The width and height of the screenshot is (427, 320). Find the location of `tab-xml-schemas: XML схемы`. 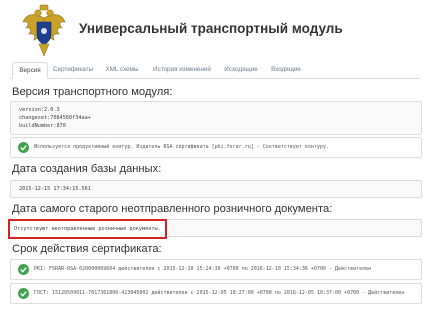

tab-xml-schemas: XML схемы is located at coordinates (122, 69).